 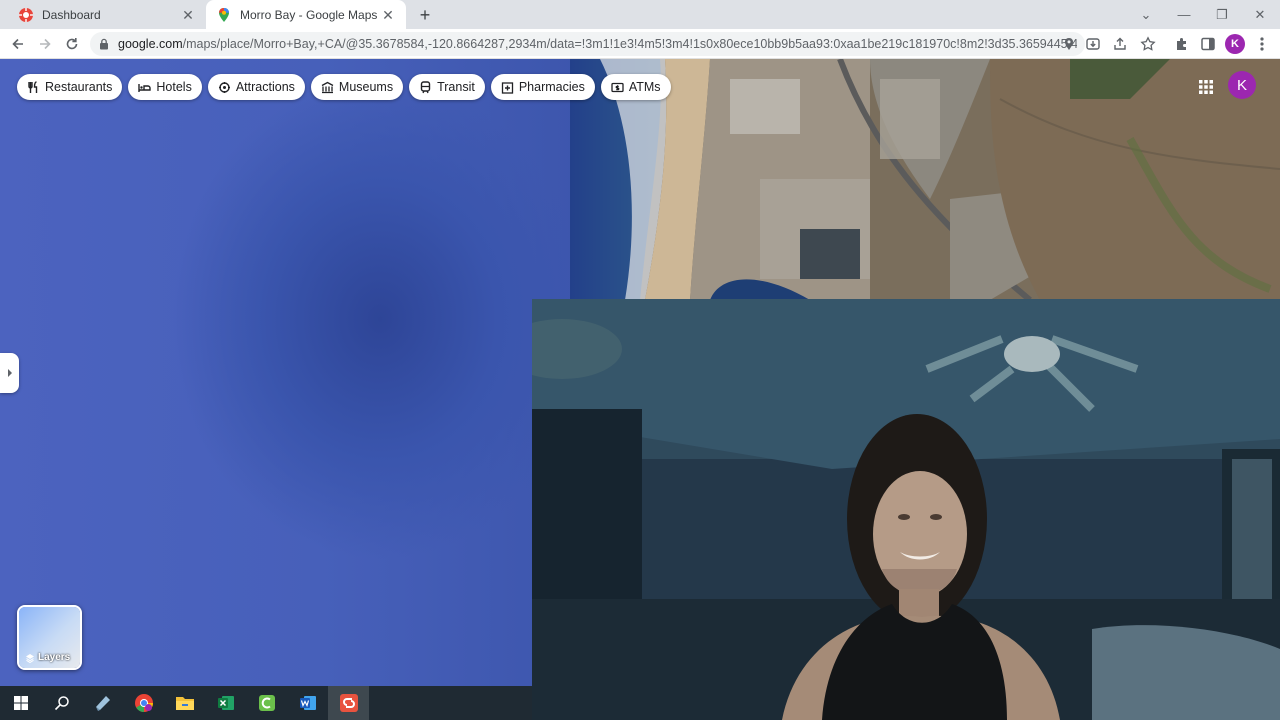 What do you see at coordinates (102, 703) in the screenshot?
I see `app-icon` at bounding box center [102, 703].